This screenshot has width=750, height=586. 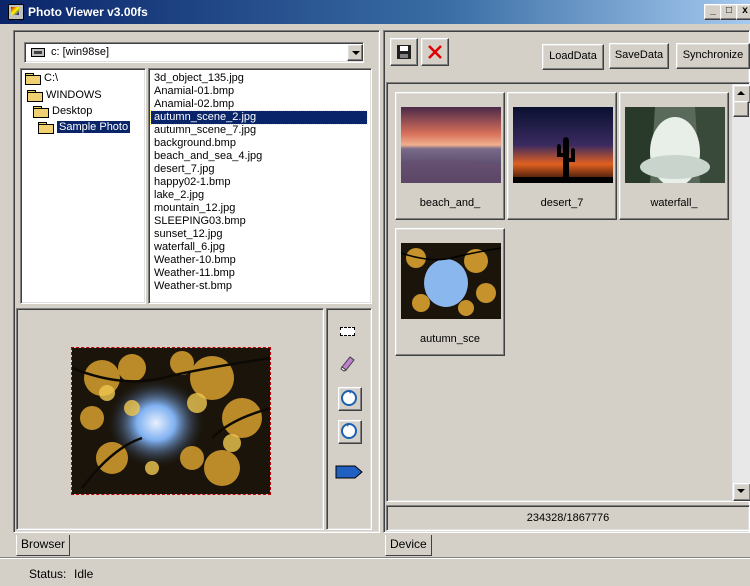 What do you see at coordinates (348, 362) in the screenshot?
I see `eraser-icon` at bounding box center [348, 362].